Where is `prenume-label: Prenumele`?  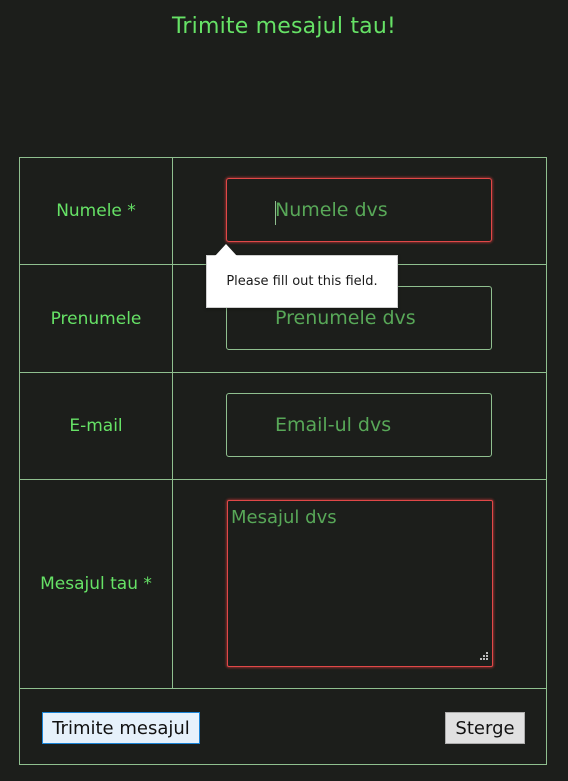
prenume-label: Prenumele is located at coordinates (96, 318).